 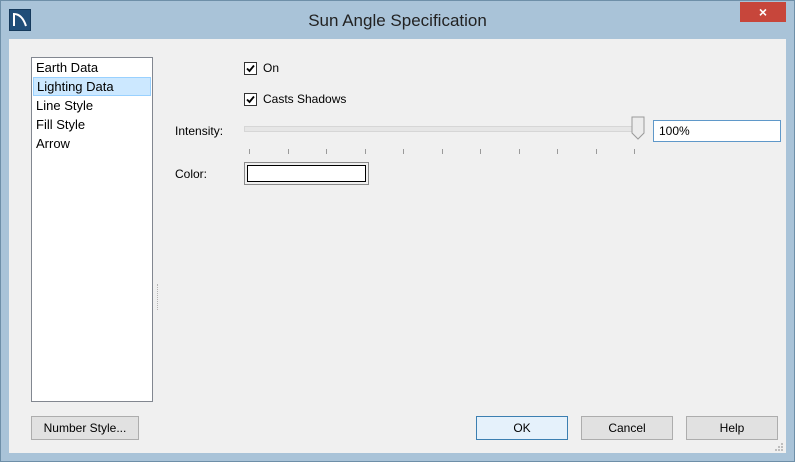 I want to click on on-checkbox-row: On, so click(x=261, y=68).